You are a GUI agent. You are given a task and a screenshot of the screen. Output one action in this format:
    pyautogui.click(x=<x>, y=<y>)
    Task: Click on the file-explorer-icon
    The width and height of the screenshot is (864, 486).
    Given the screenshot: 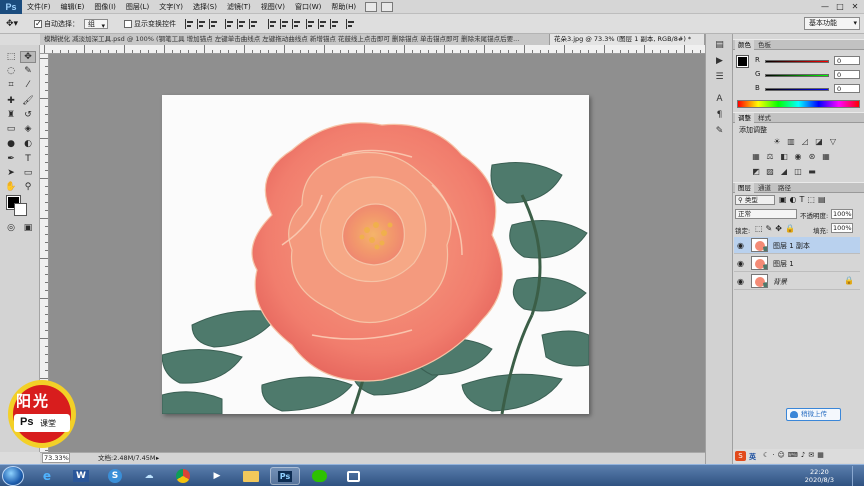 What is the action you would take?
    pyautogui.click(x=251, y=476)
    